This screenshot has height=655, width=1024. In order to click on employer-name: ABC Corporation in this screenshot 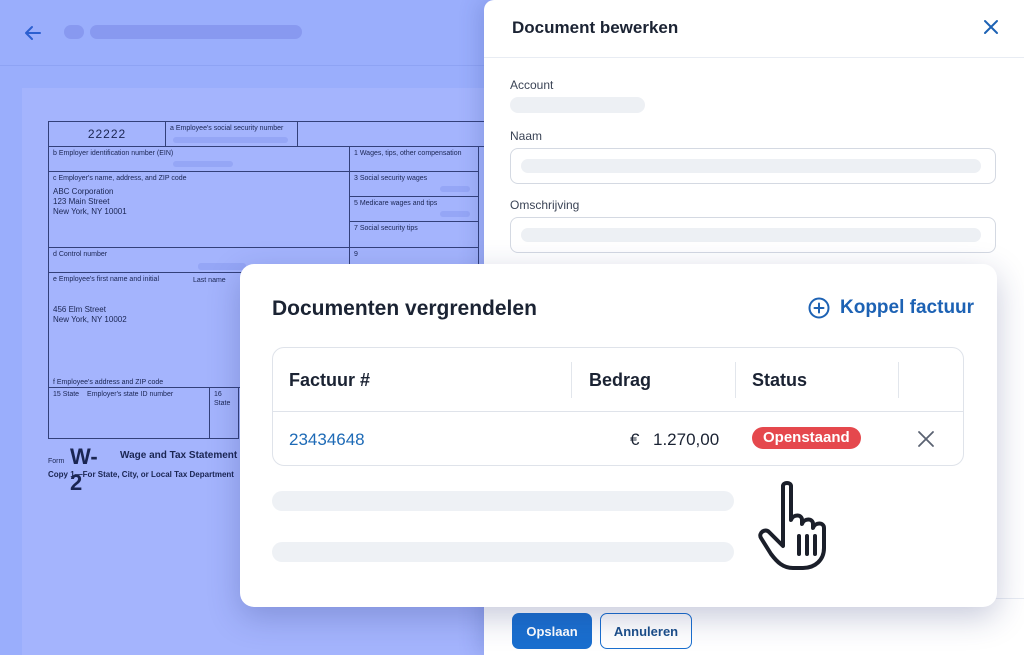, I will do `click(83, 191)`.